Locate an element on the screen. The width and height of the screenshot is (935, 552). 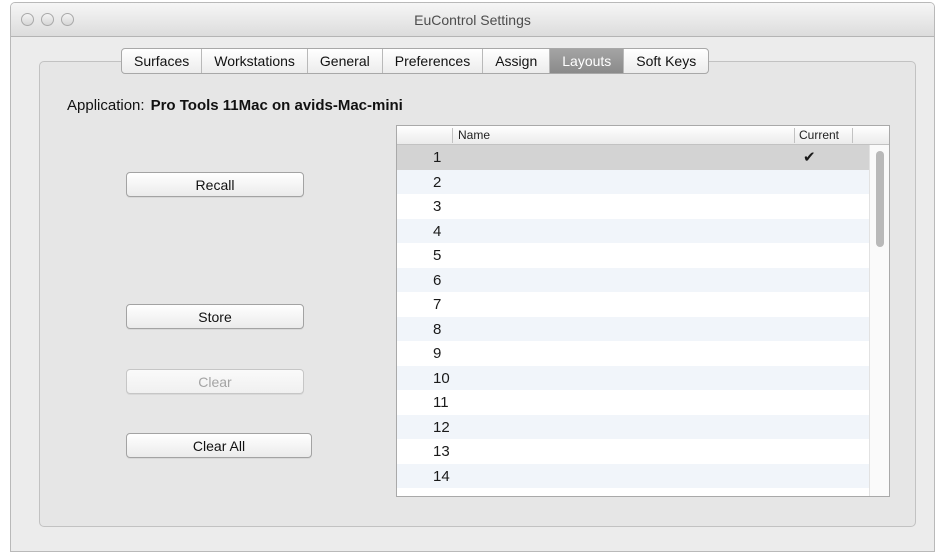
column-header-current: Current is located at coordinates (819, 135).